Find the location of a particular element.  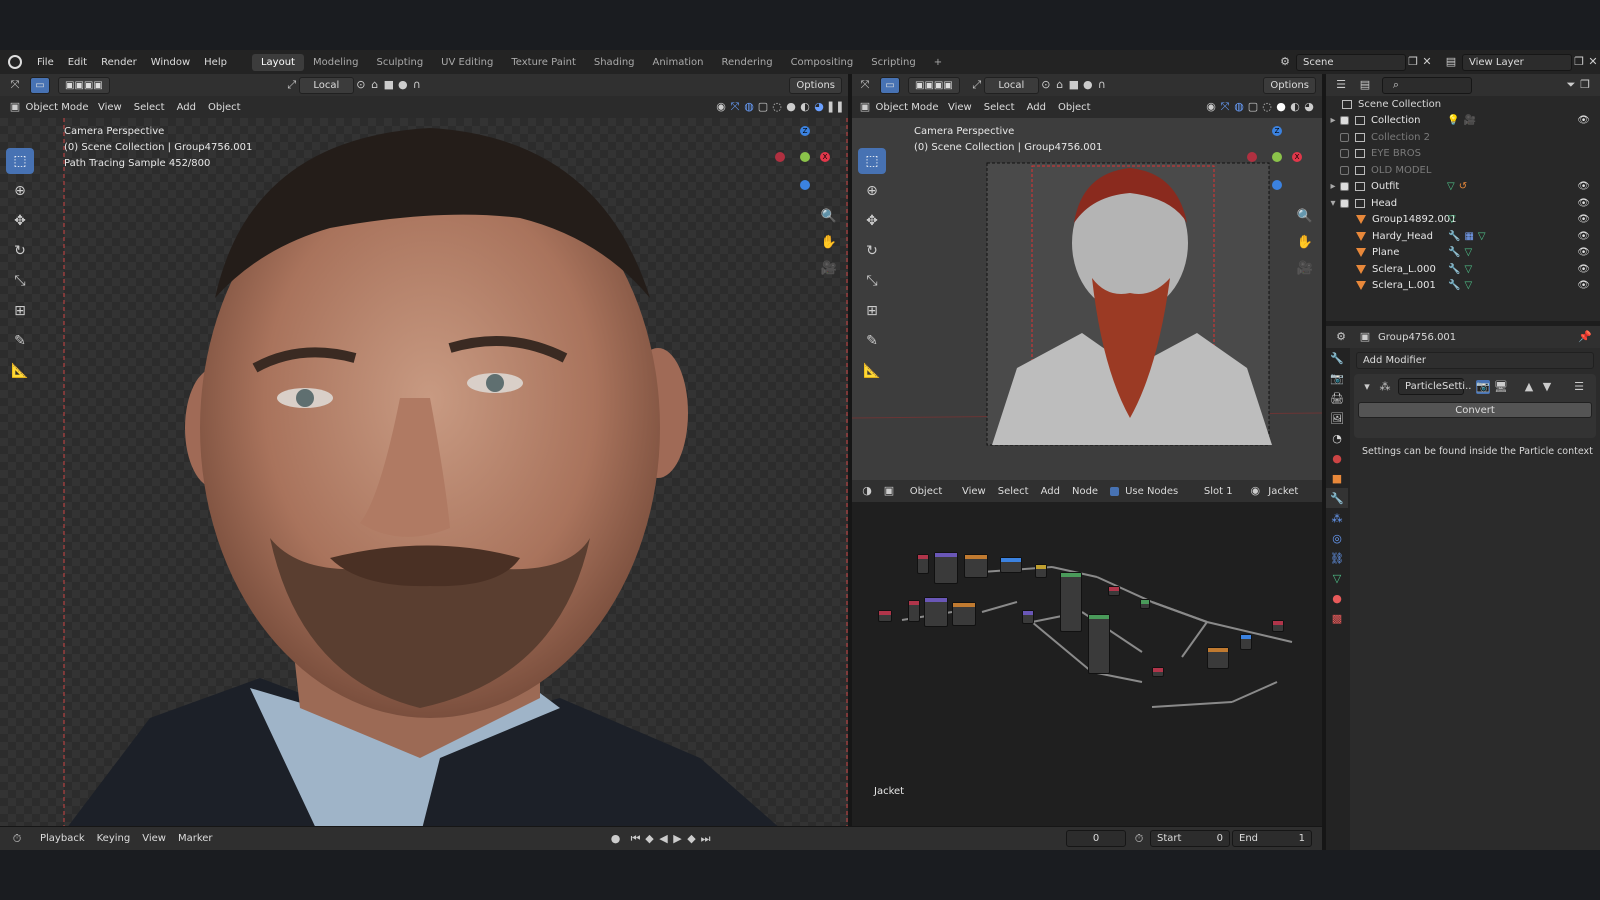

slot-dropdown: Slot 1 is located at coordinates (1218, 491).